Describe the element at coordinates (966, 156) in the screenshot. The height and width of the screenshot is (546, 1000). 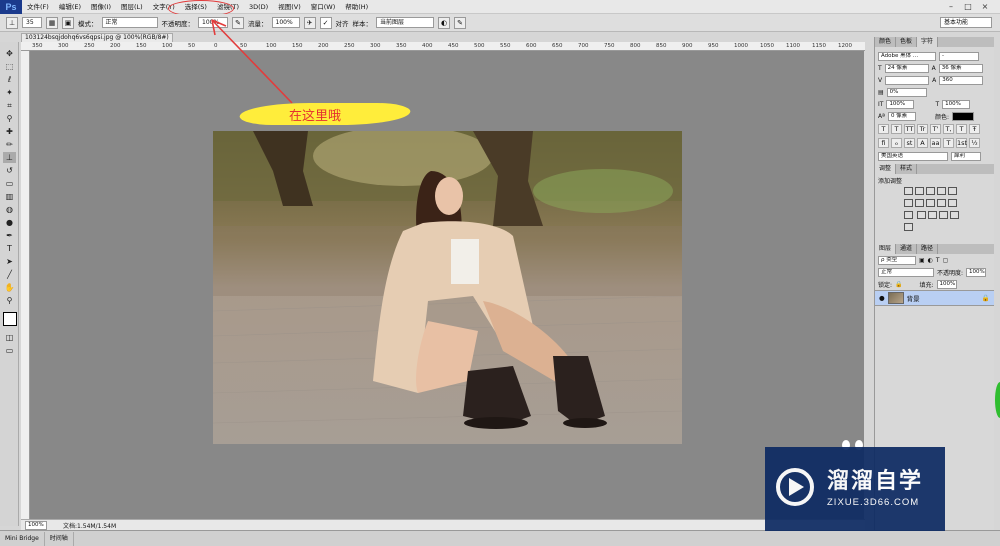
I see `antialias-select: 犀利` at that location.